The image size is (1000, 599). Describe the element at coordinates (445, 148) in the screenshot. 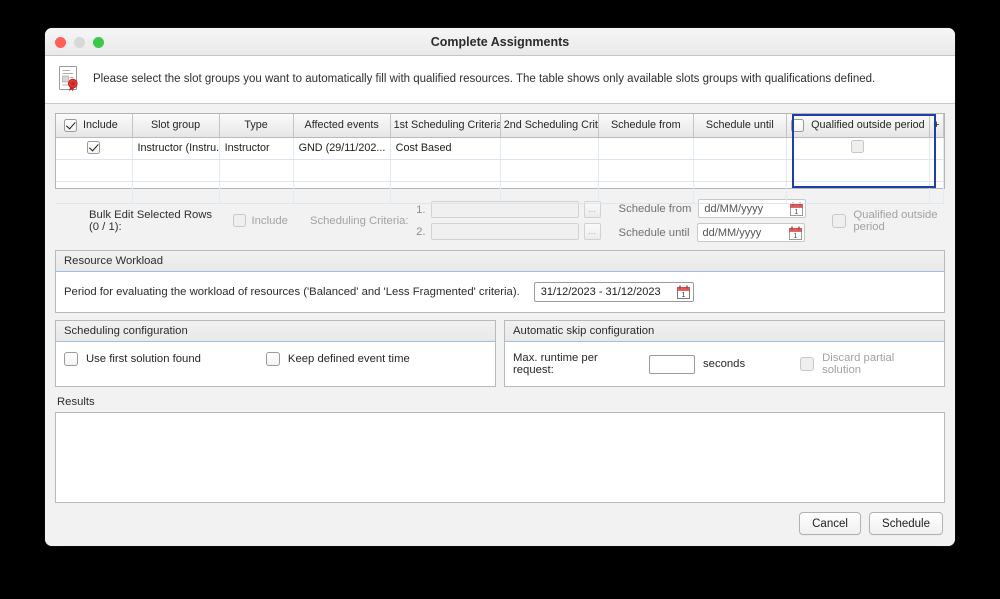

I see `cell-1st-criteria: Cost Based` at that location.